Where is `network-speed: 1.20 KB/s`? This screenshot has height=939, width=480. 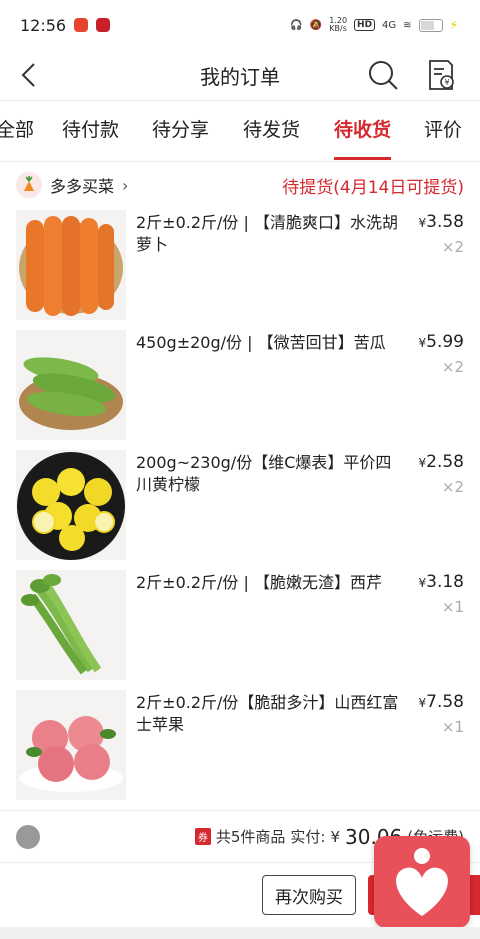 network-speed: 1.20 KB/s is located at coordinates (338, 24).